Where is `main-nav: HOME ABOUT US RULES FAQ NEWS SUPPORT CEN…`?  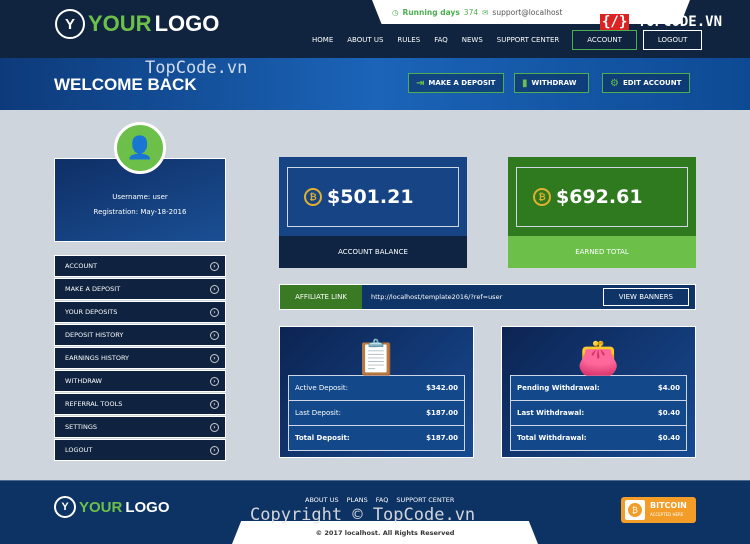
main-nav: HOME ABOUT US RULES FAQ NEWS SUPPORT CEN… is located at coordinates (504, 40).